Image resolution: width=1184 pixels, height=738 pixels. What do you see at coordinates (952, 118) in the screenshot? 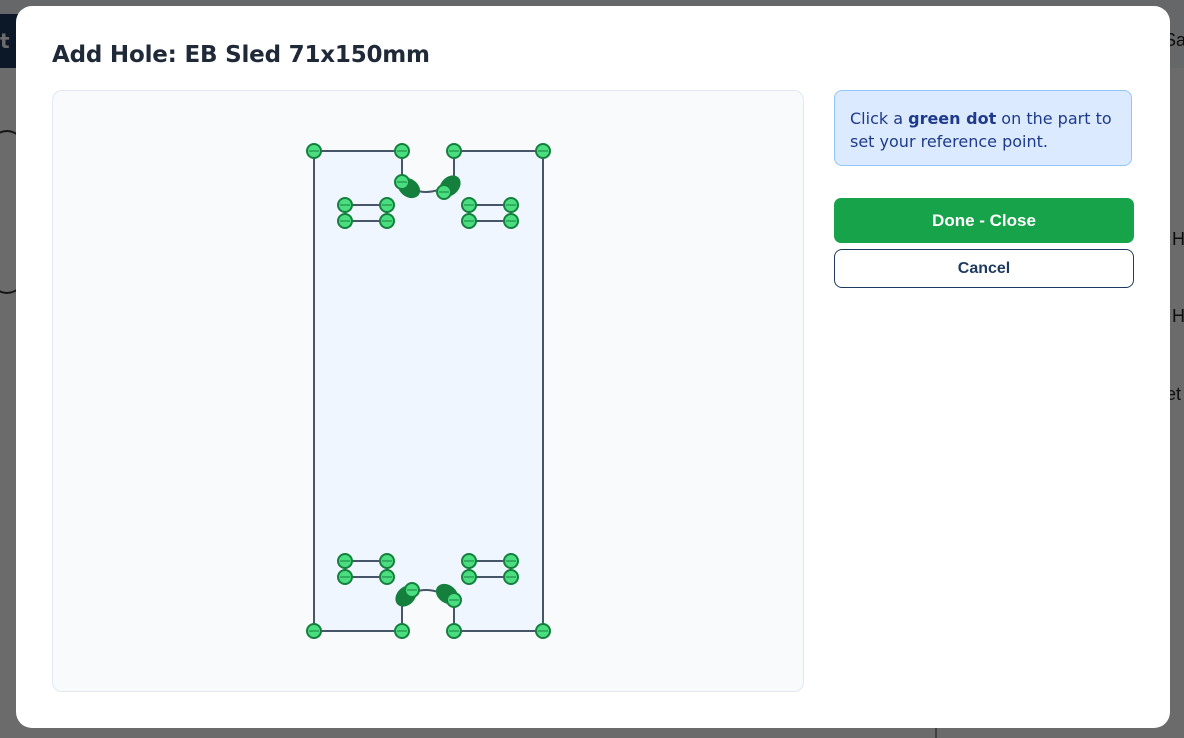
I see `instruction-emphasis: green dot` at bounding box center [952, 118].